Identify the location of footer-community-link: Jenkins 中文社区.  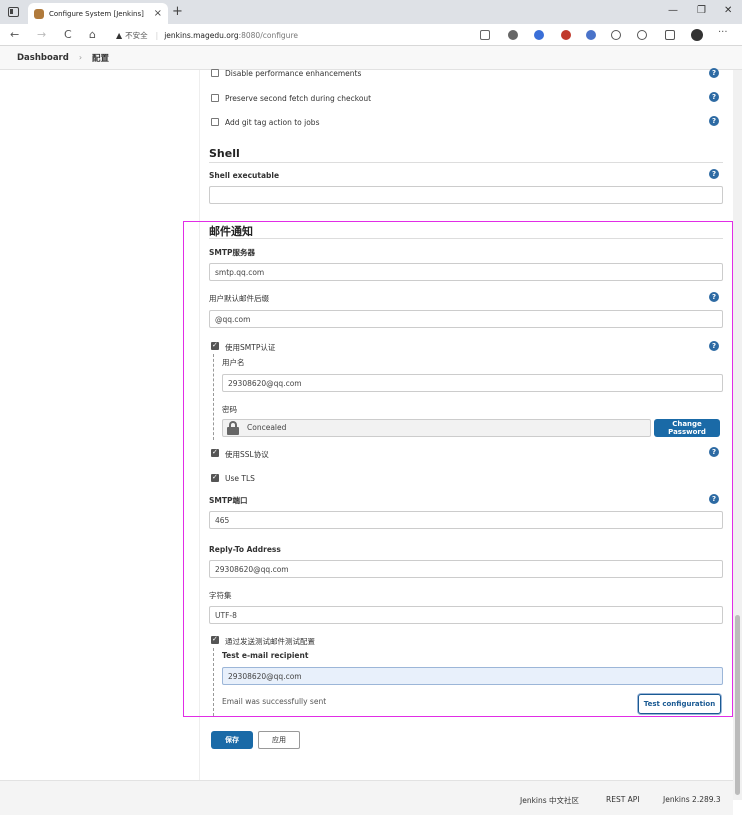
(549, 800).